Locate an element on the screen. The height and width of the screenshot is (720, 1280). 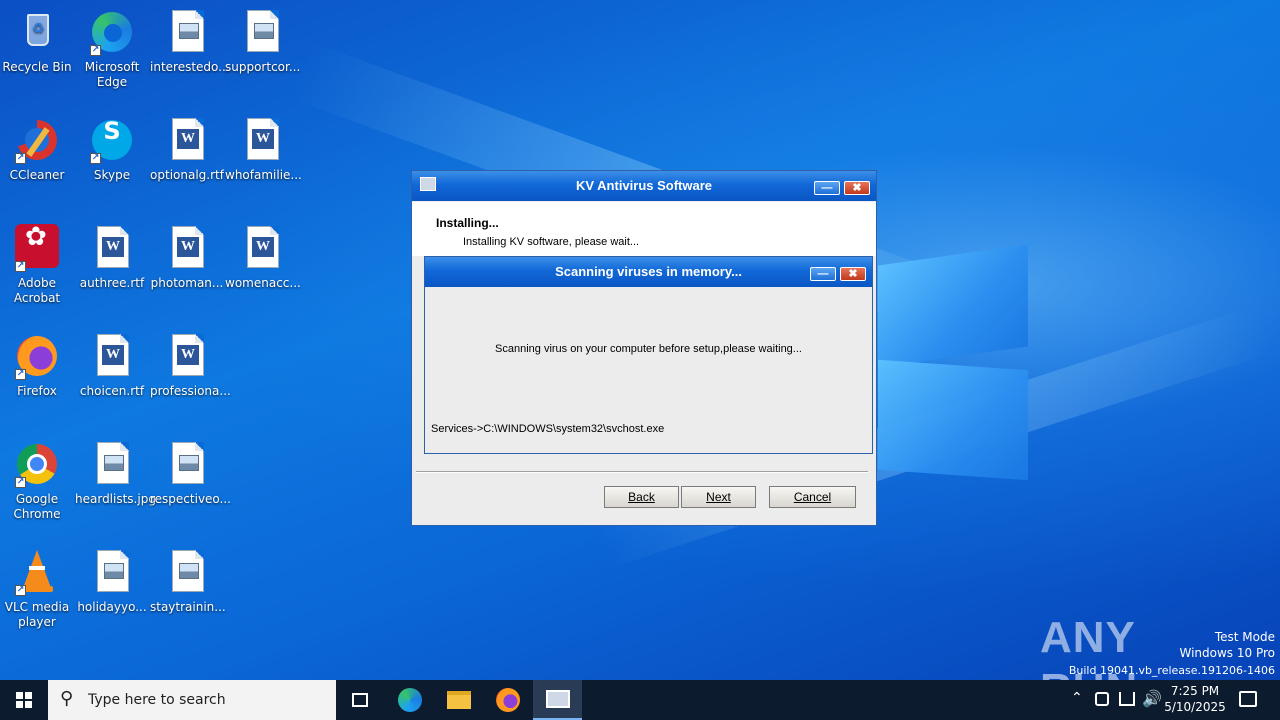
desktop-icon-label: Adobe Acrobat is located at coordinates (37, 290).